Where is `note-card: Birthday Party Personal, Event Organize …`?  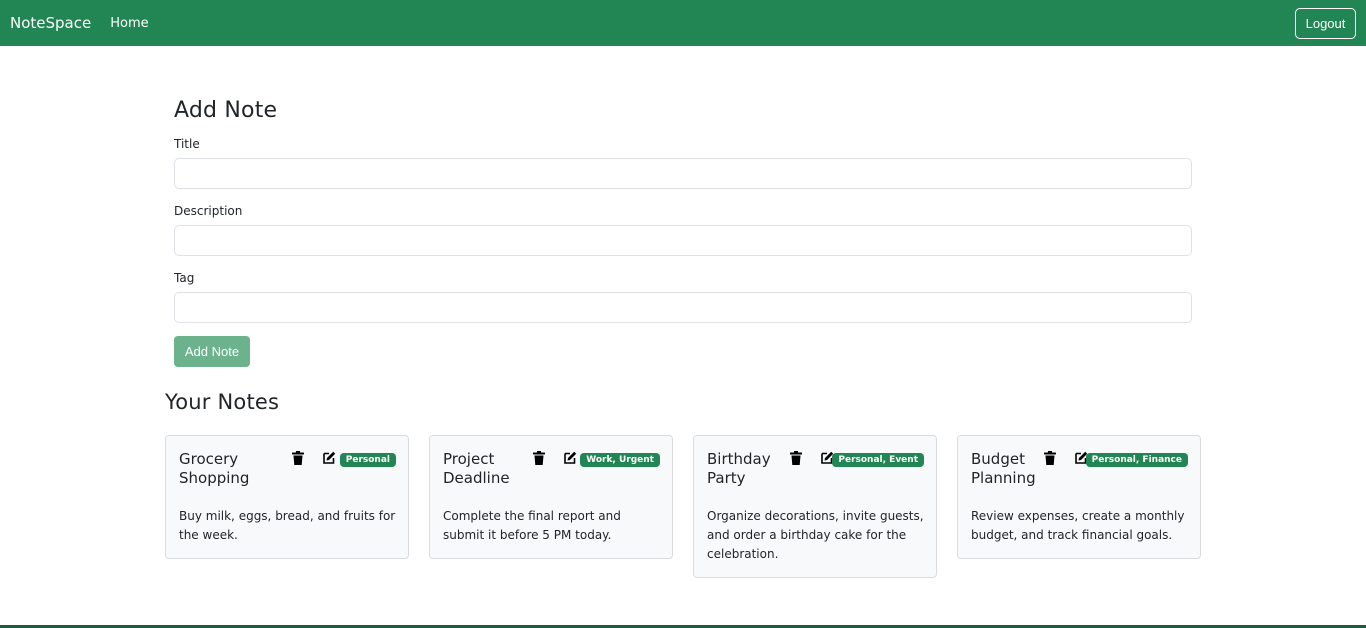 note-card: Birthday Party Personal, Event Organize … is located at coordinates (815, 506).